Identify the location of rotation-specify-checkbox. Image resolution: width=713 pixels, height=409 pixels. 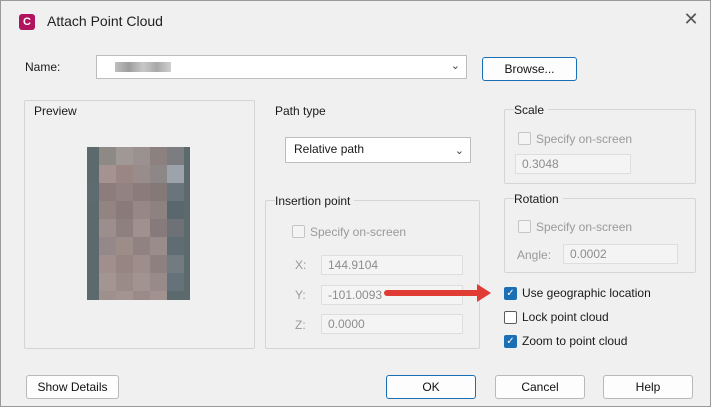
(524, 226).